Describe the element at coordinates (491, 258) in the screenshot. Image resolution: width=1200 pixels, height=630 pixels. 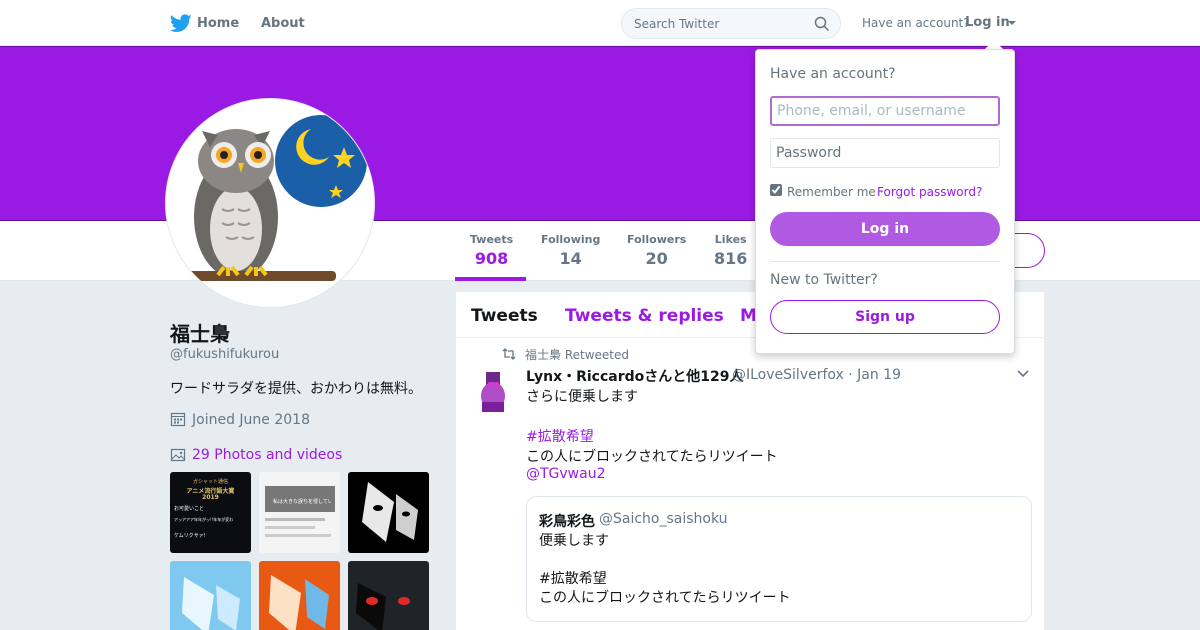
I see `stat-value: 908` at that location.